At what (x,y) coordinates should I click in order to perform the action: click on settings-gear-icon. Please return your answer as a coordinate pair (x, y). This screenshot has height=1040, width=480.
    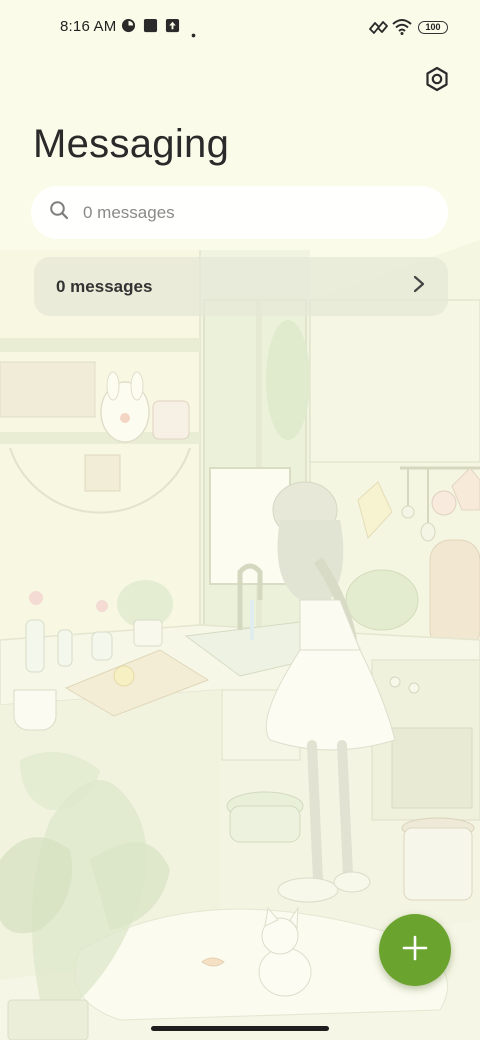
    Looking at the image, I should click on (437, 81).